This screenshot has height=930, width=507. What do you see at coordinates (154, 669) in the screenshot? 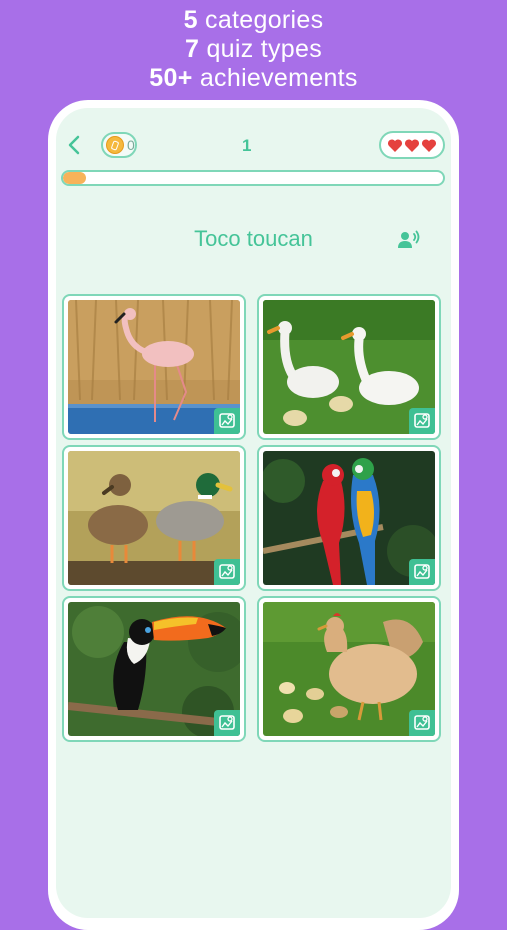
I see `answer-tile-toucan` at bounding box center [154, 669].